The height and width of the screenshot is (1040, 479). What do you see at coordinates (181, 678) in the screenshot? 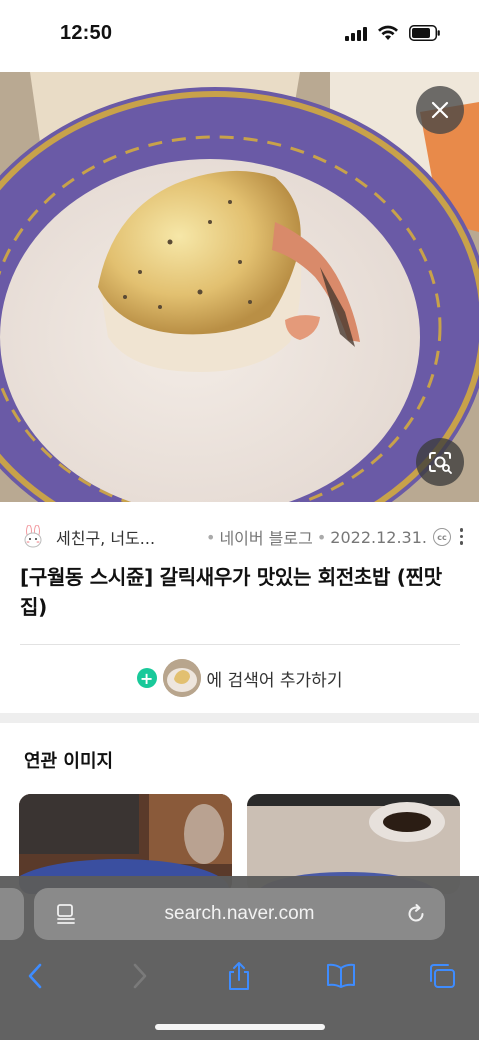
I see `image-thumbnail` at bounding box center [181, 678].